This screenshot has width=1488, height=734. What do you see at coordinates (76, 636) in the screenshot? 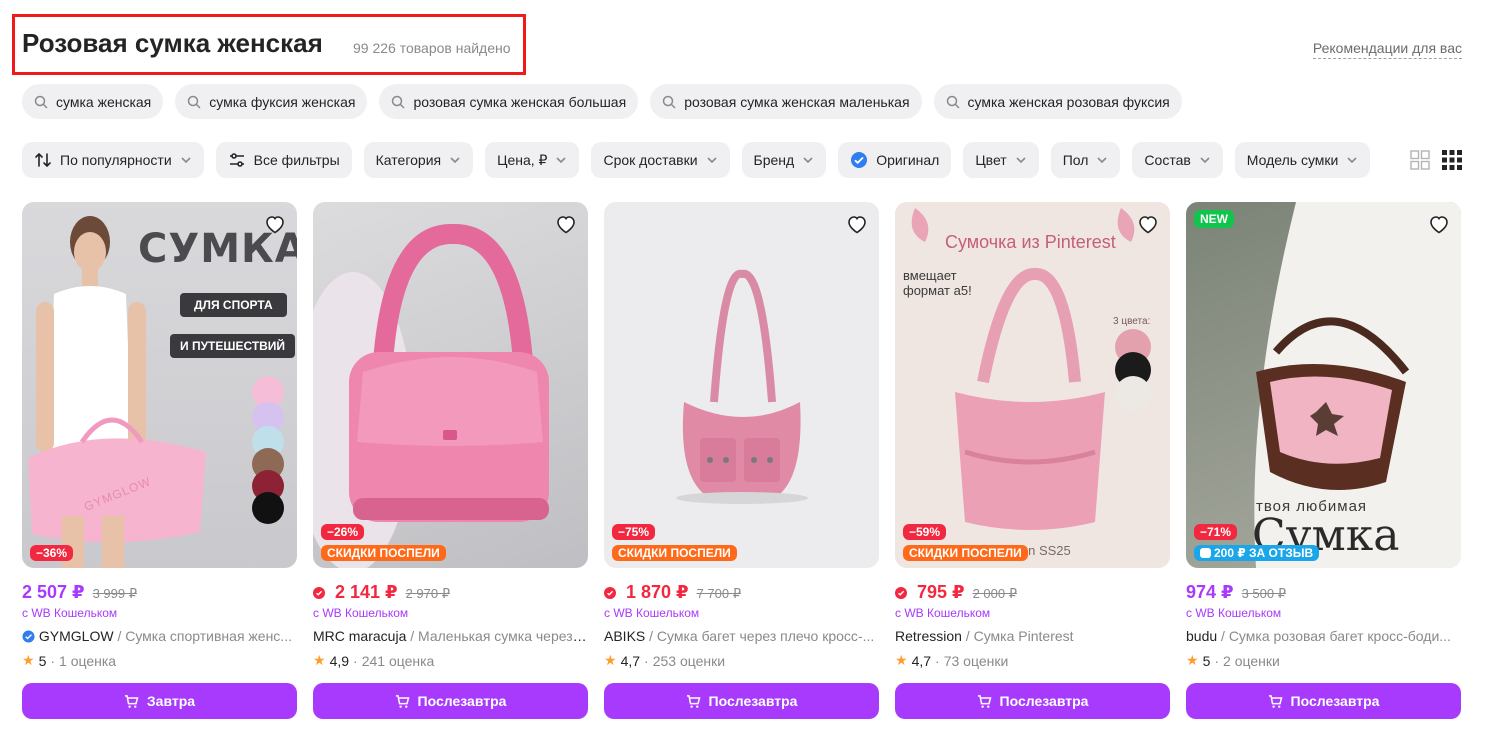
I see `brand-name: GYMGLOW` at bounding box center [76, 636].